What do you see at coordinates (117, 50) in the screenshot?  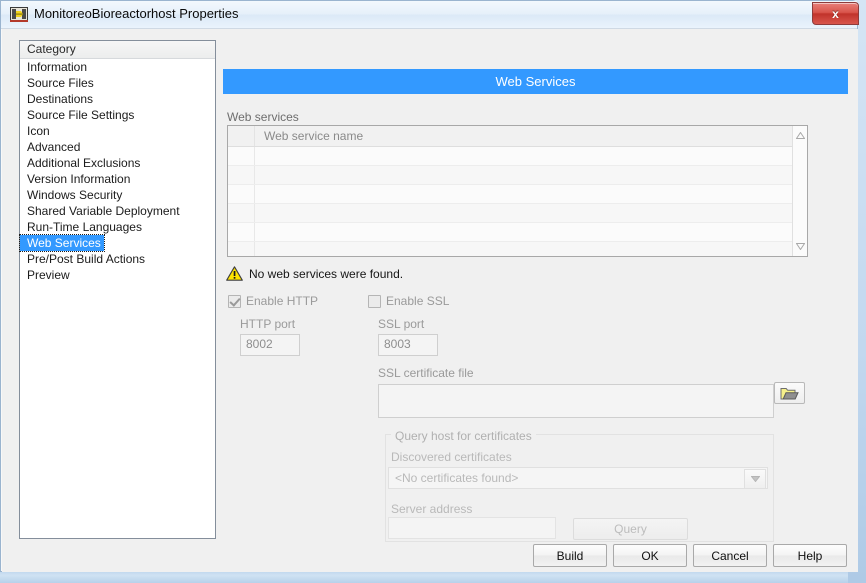 I see `category-list-header: Category` at bounding box center [117, 50].